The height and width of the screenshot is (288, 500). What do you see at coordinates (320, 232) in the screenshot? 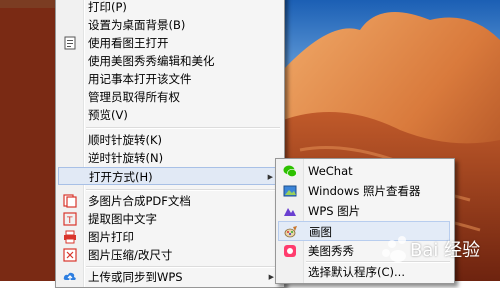
I see `submenu-item-label: 画图` at bounding box center [320, 232].